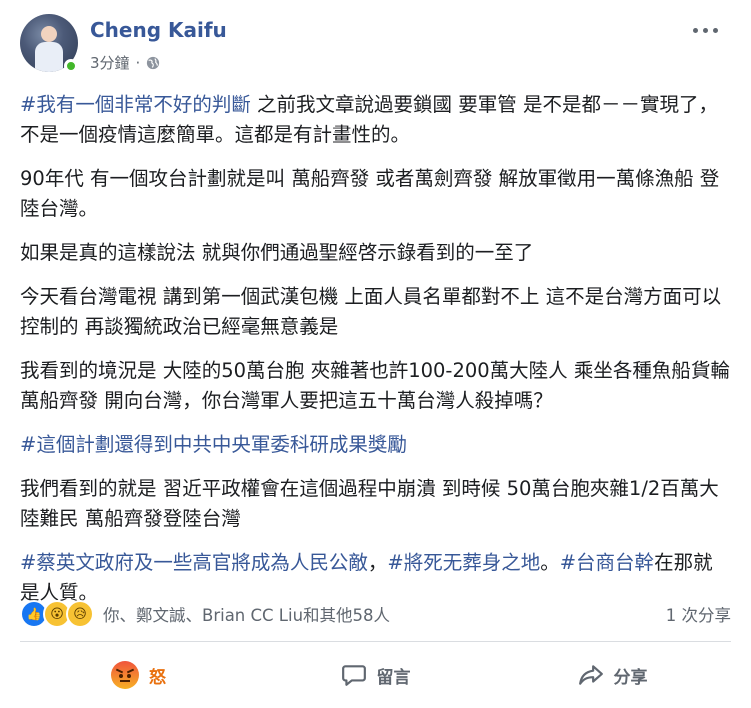  Describe the element at coordinates (277, 252) in the screenshot. I see `paragraph-text: 如果是真的這樣說法 就與你們通過聖經啓示錄看到的一至了` at that location.